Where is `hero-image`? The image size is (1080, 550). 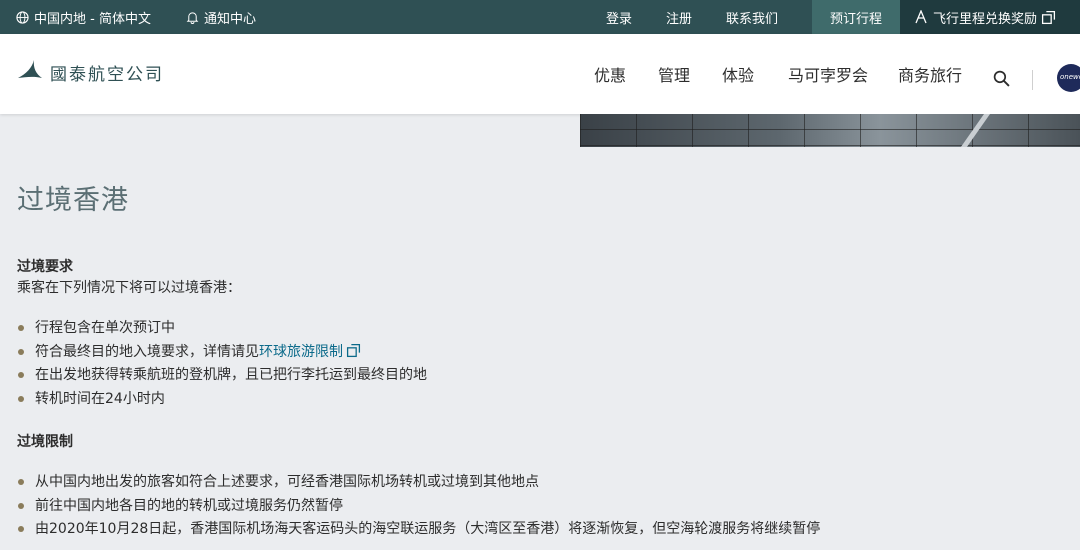
hero-image is located at coordinates (830, 130).